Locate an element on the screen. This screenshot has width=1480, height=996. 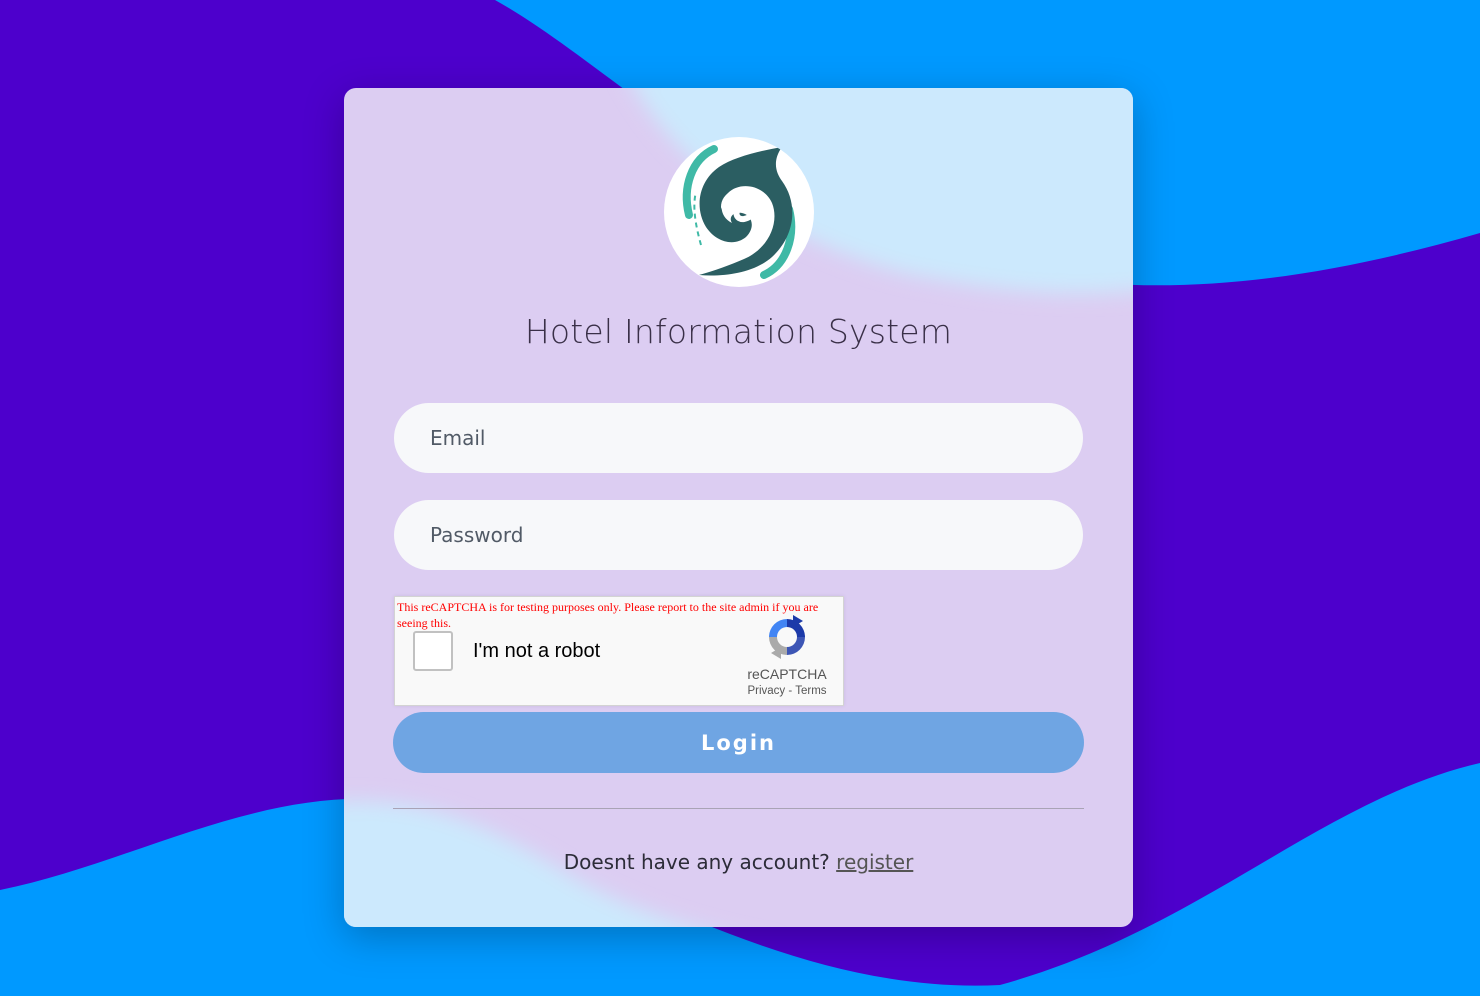
login-button: Login is located at coordinates (738, 742).